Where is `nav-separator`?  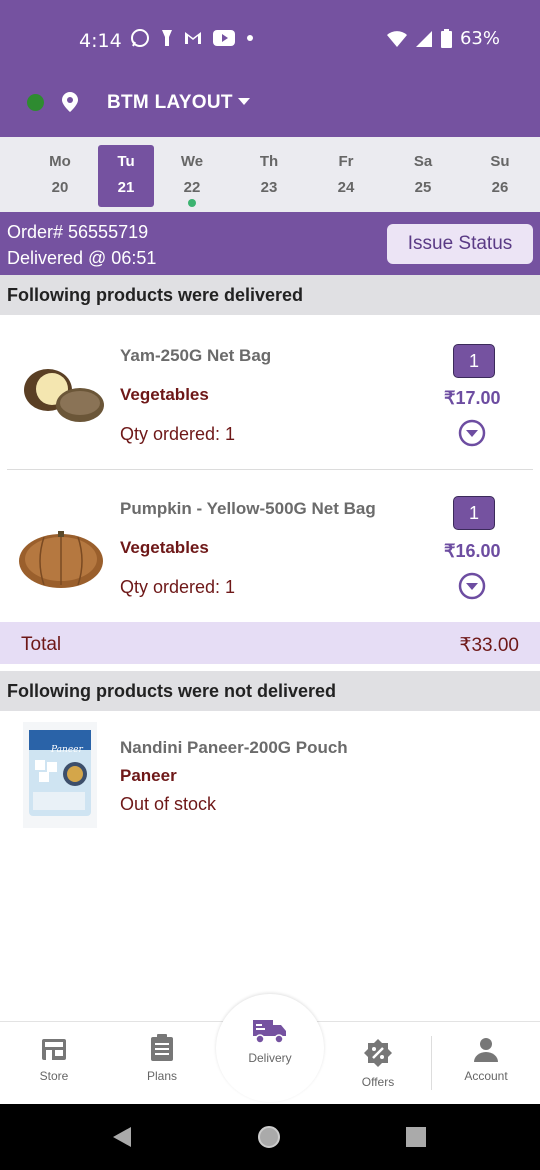 nav-separator is located at coordinates (431, 1063).